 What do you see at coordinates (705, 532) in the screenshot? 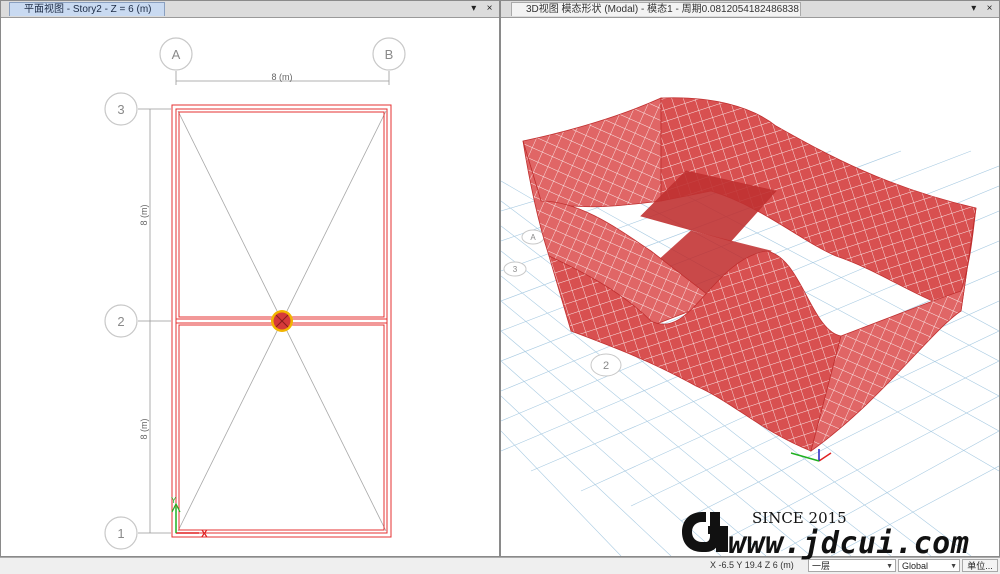
I see `jd-logo` at bounding box center [705, 532].